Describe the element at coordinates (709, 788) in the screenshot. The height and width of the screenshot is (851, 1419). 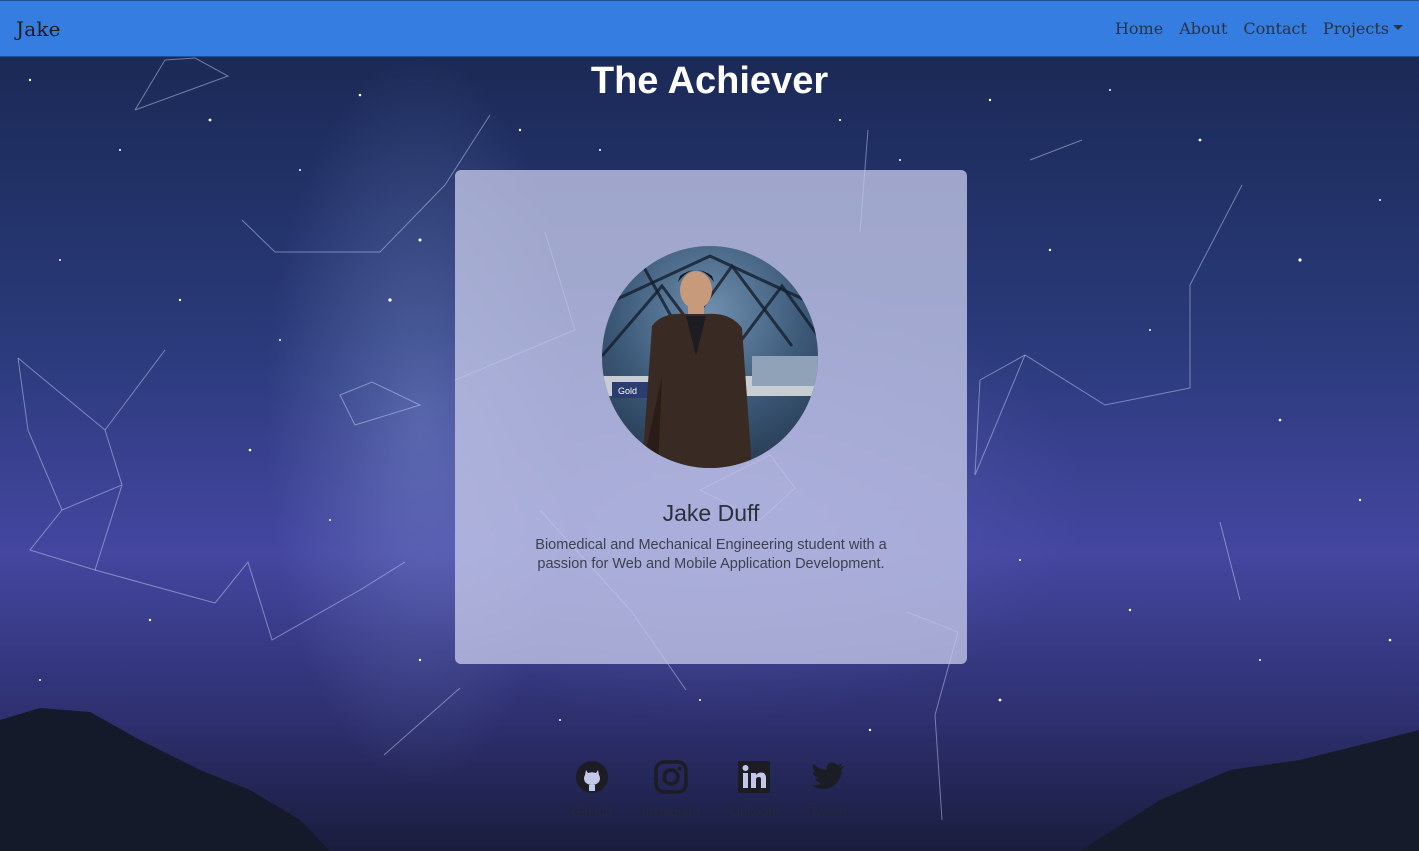
I see `social-links: GitHub Instagram LinkedIn Twitter` at that location.